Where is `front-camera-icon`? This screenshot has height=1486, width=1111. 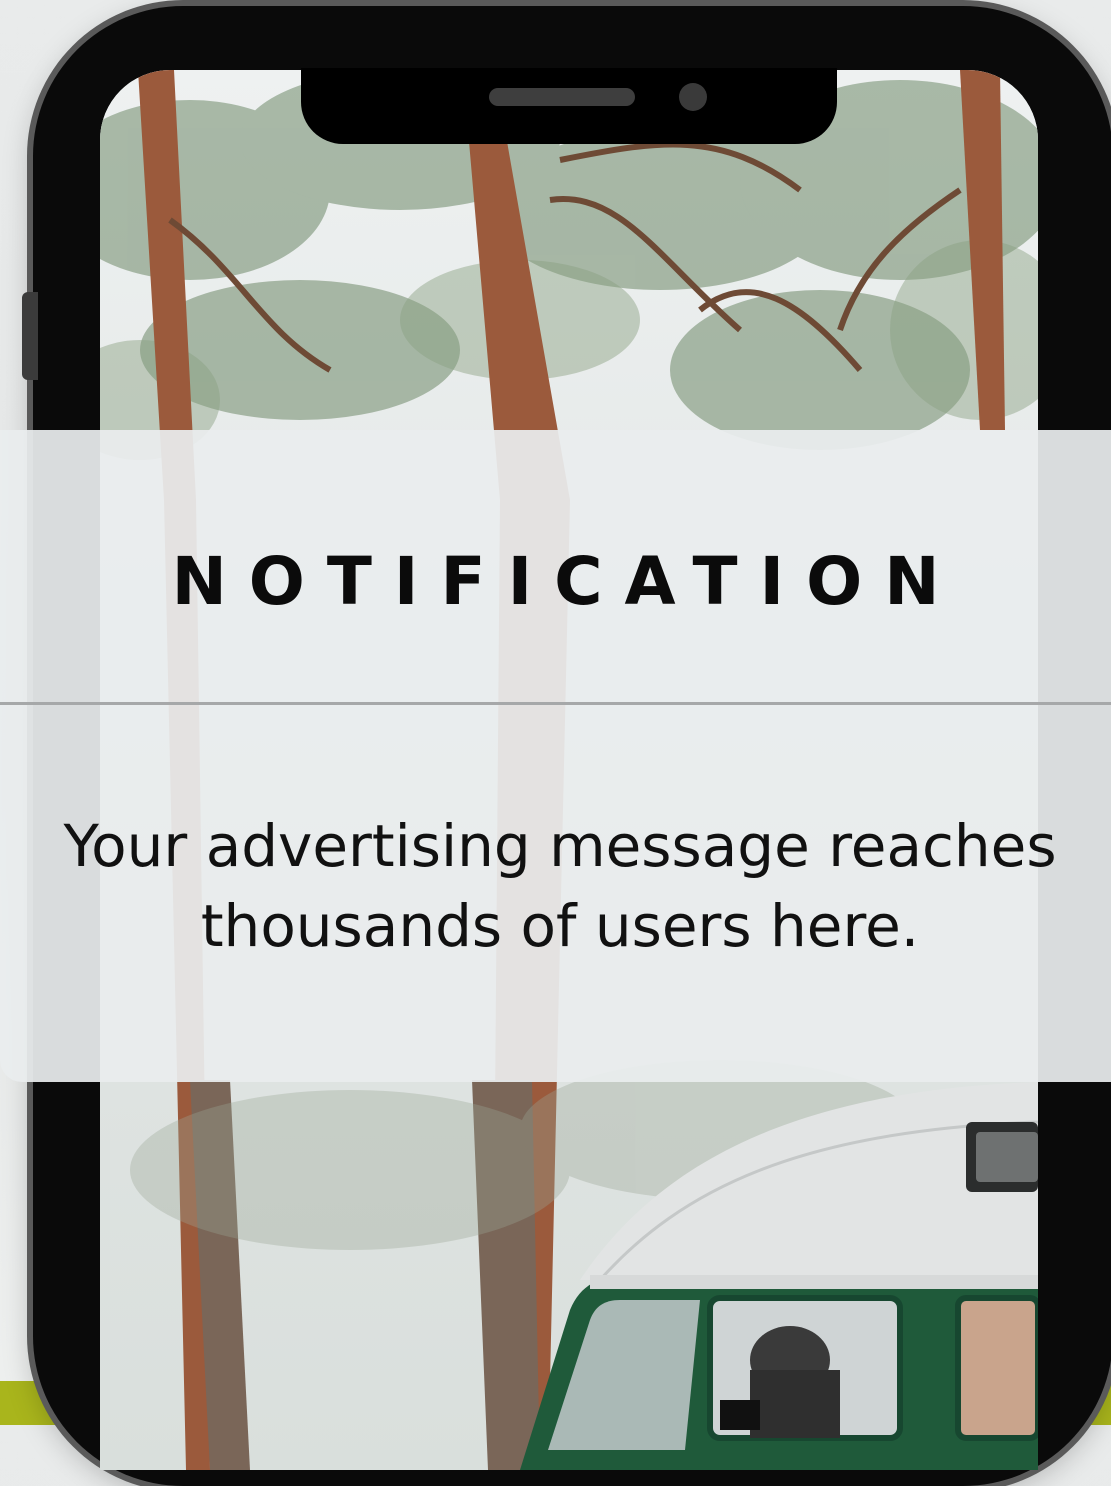 front-camera-icon is located at coordinates (693, 97).